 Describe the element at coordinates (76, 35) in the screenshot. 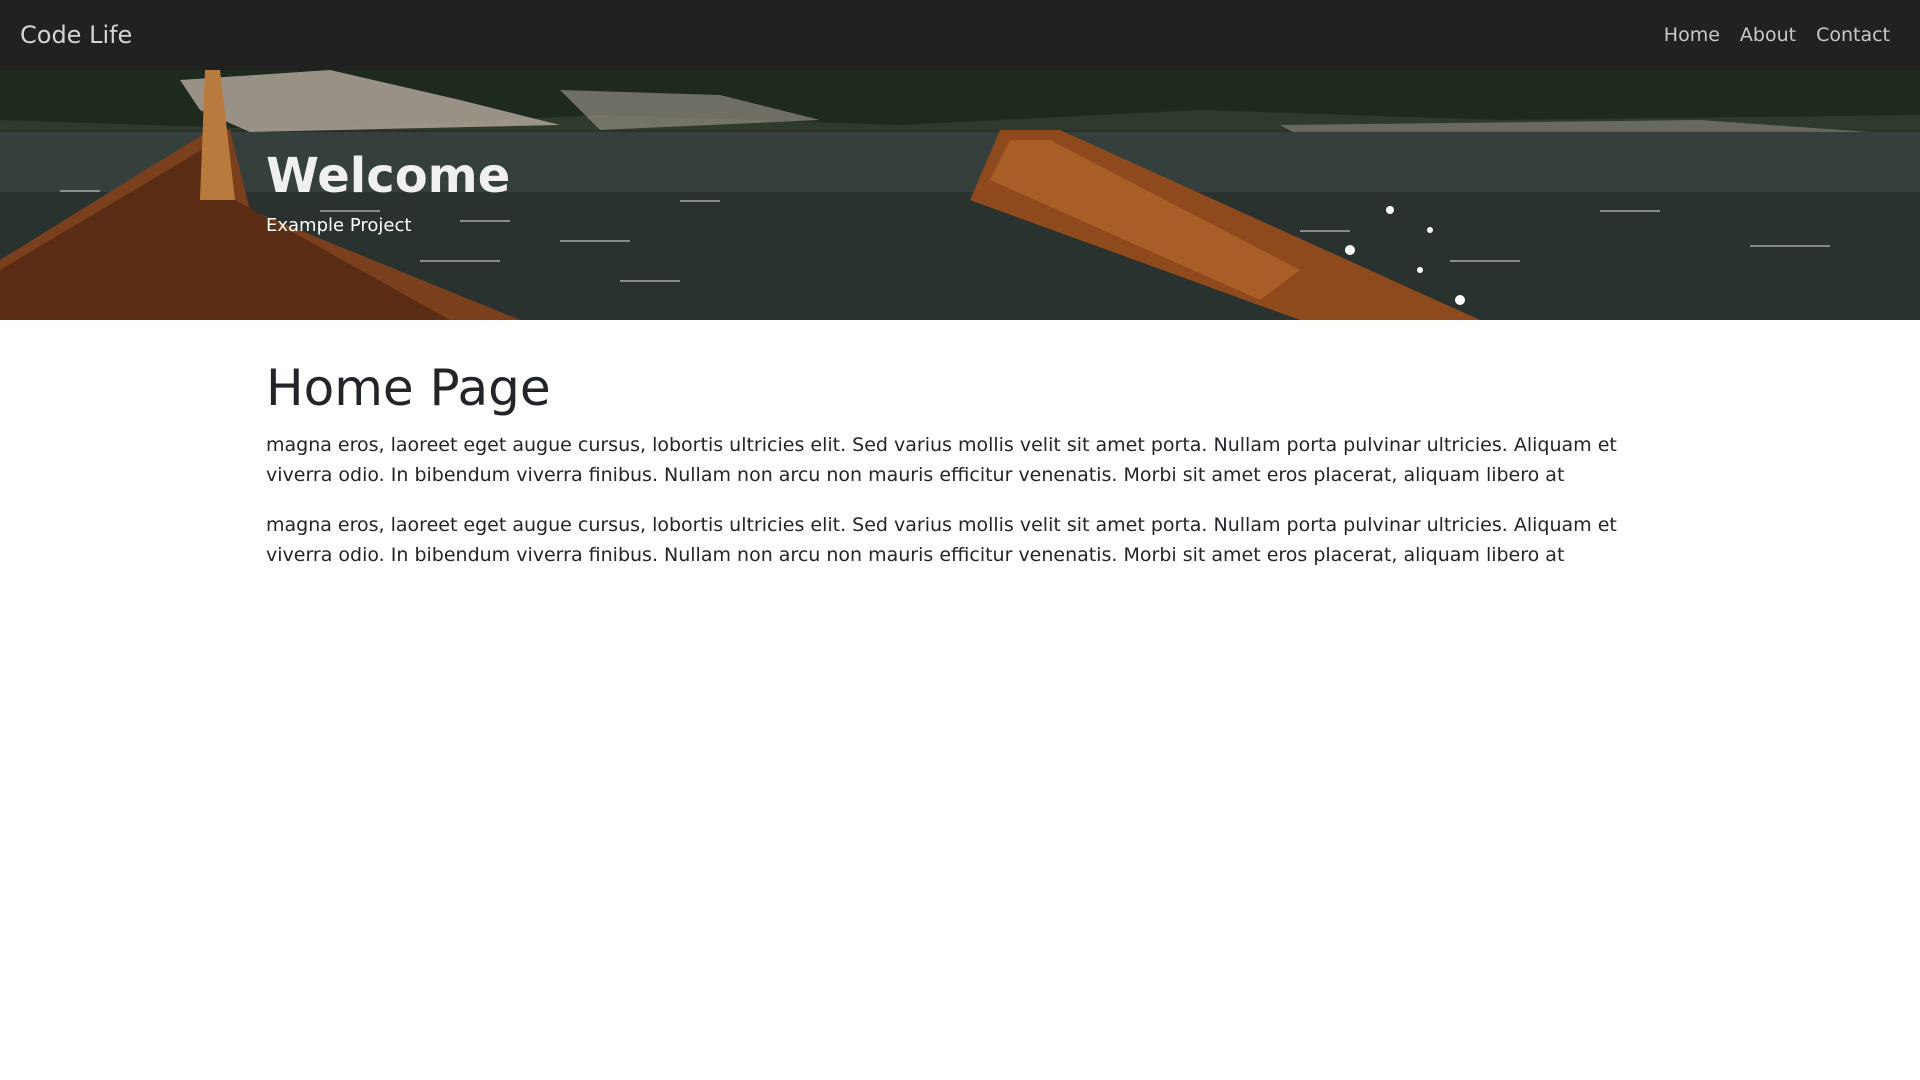

I see `brand-link: Code Life` at that location.